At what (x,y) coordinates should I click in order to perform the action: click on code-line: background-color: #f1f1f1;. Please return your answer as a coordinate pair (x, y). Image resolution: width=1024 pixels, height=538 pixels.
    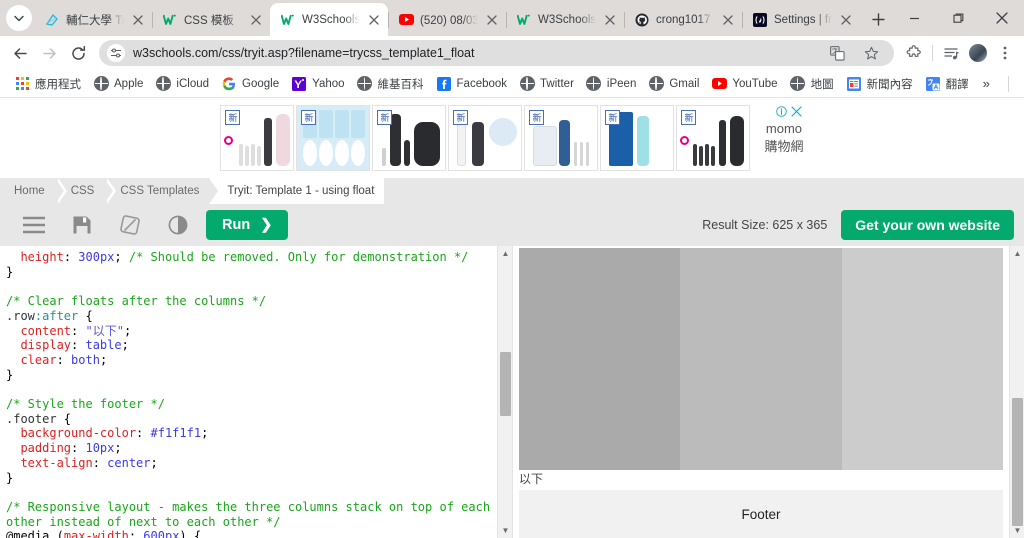
    Looking at the image, I should click on (248, 433).